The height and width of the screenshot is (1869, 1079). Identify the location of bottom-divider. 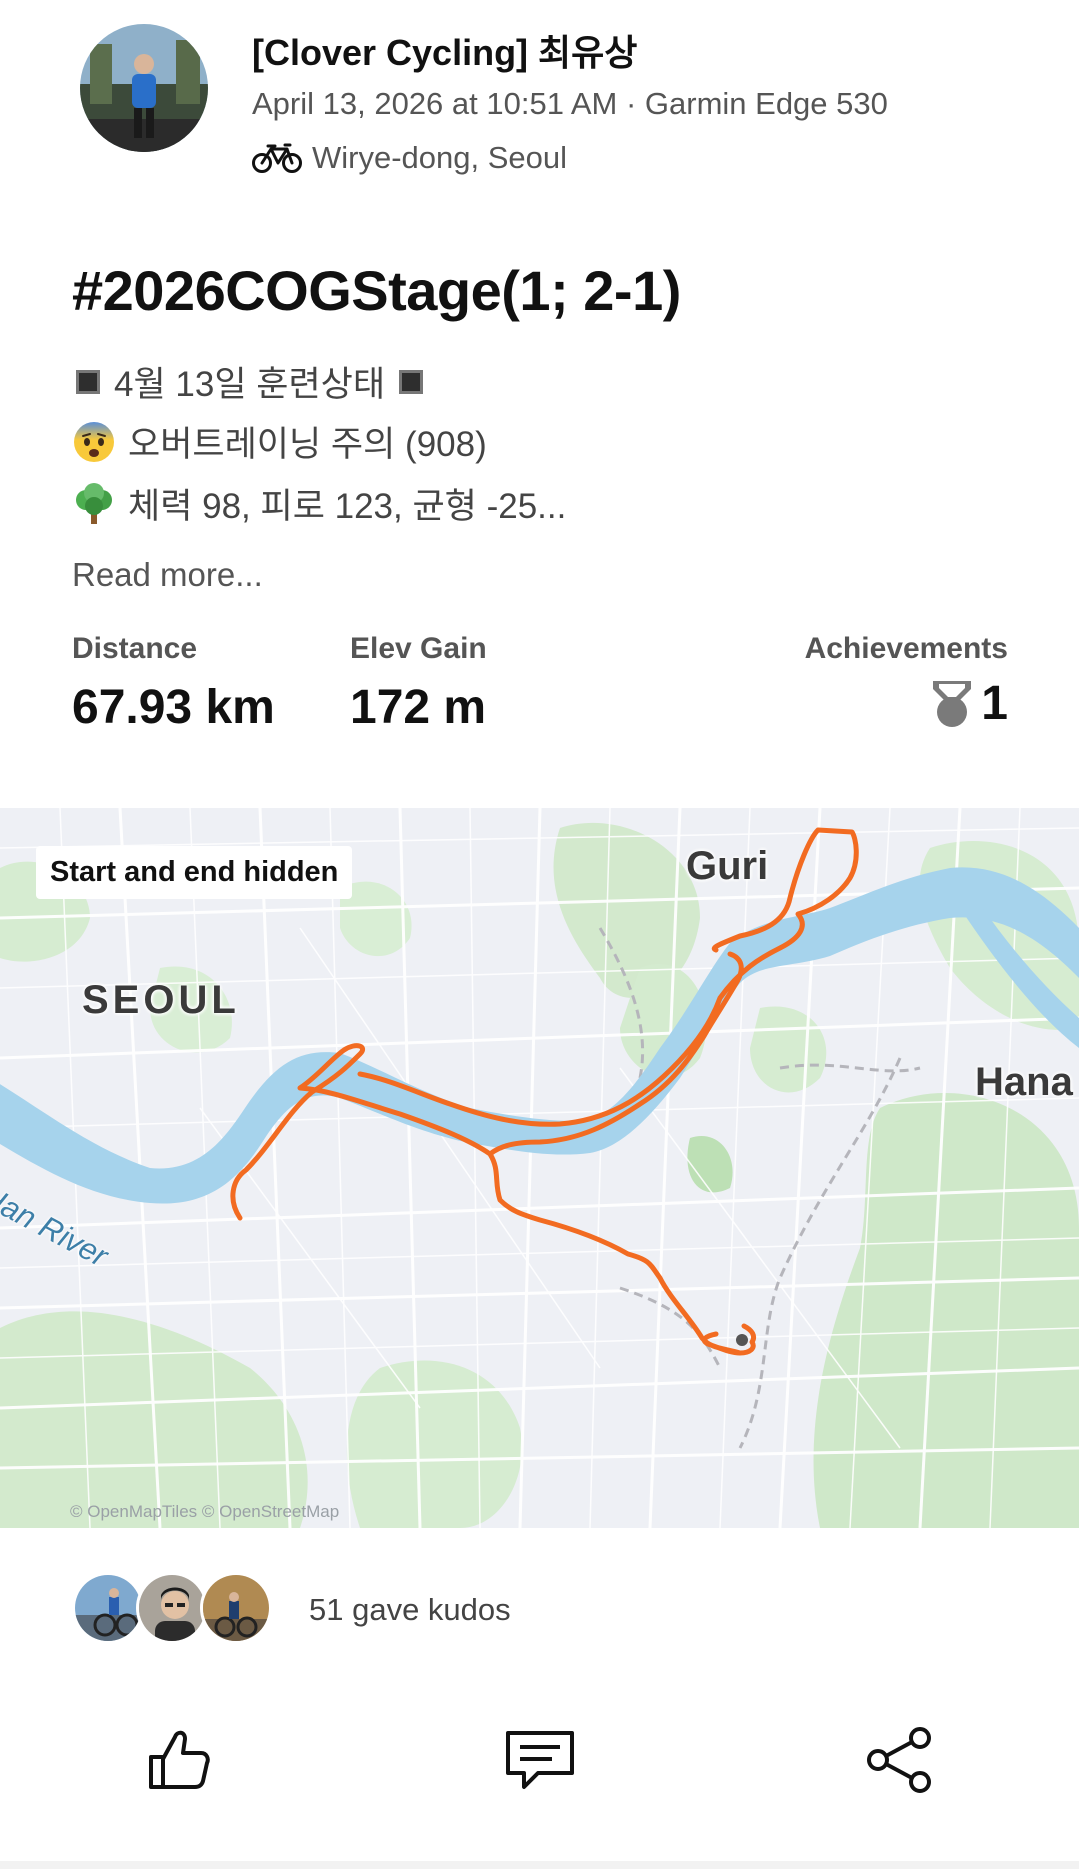
(539, 1865).